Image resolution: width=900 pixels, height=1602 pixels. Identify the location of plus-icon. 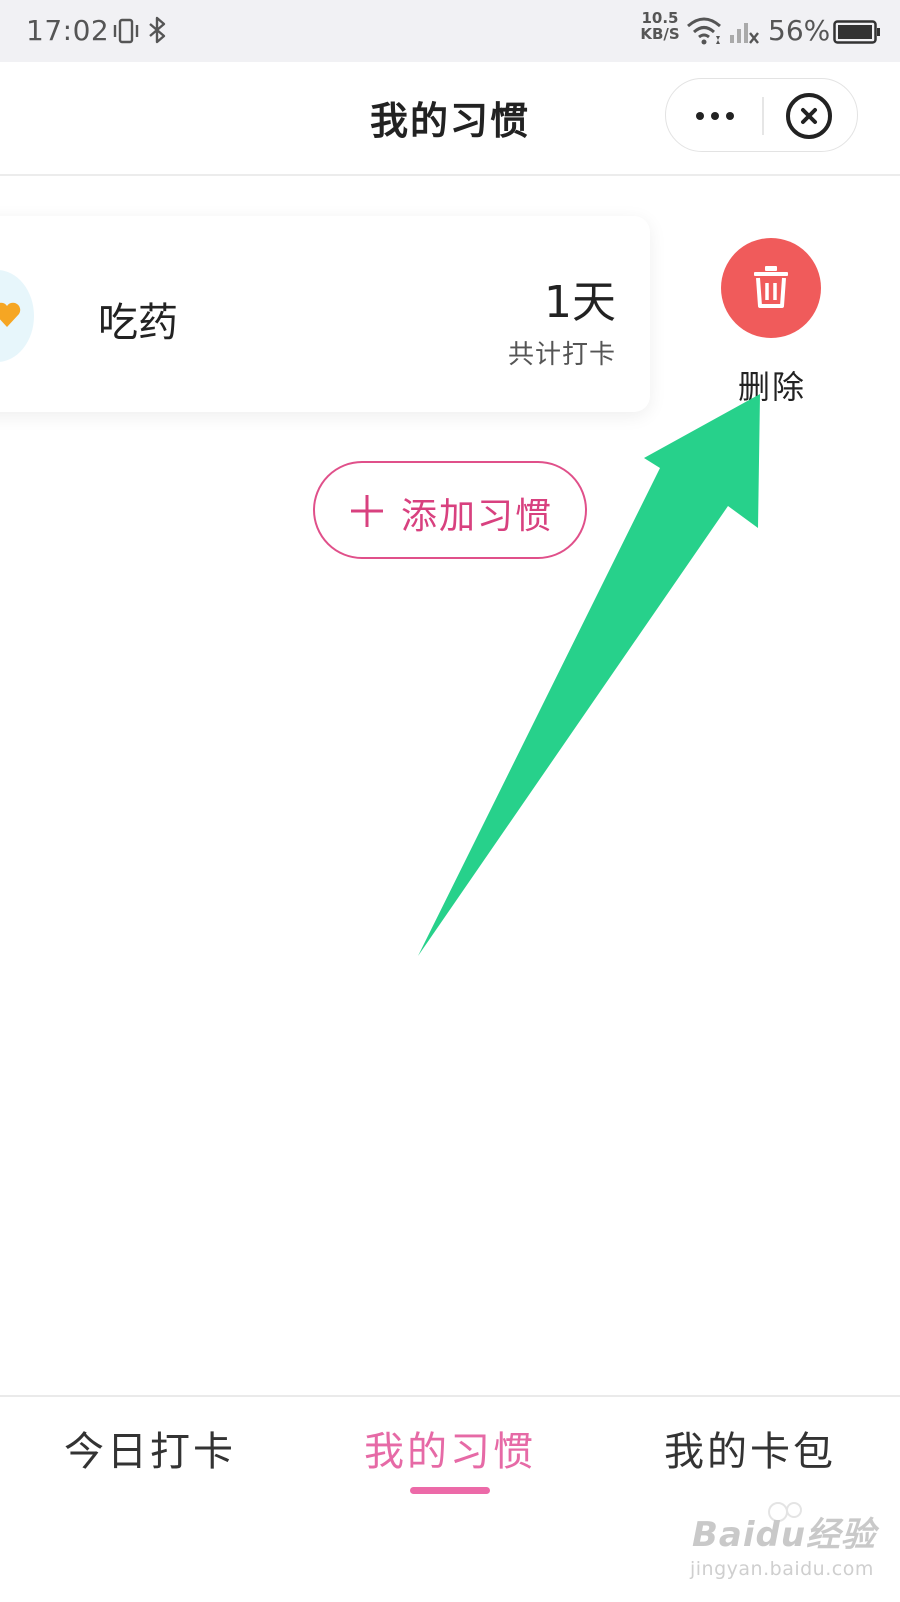
(367, 511).